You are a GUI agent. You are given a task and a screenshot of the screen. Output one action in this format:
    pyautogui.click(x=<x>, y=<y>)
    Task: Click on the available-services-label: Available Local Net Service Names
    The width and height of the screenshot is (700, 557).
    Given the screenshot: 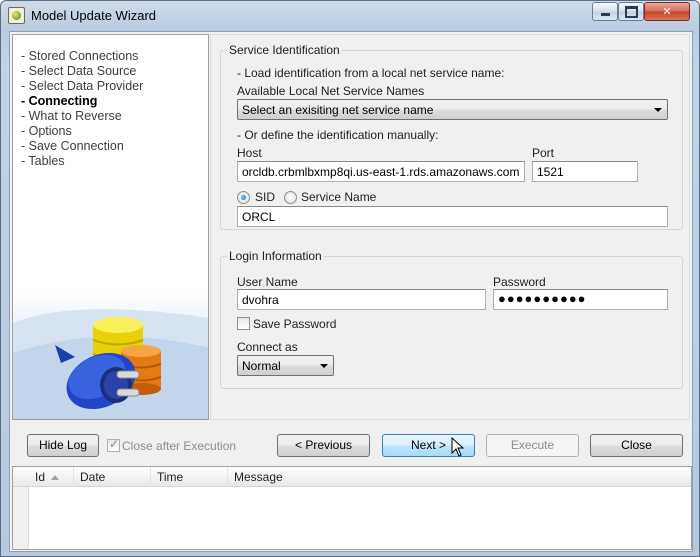 What is the action you would take?
    pyautogui.click(x=331, y=91)
    